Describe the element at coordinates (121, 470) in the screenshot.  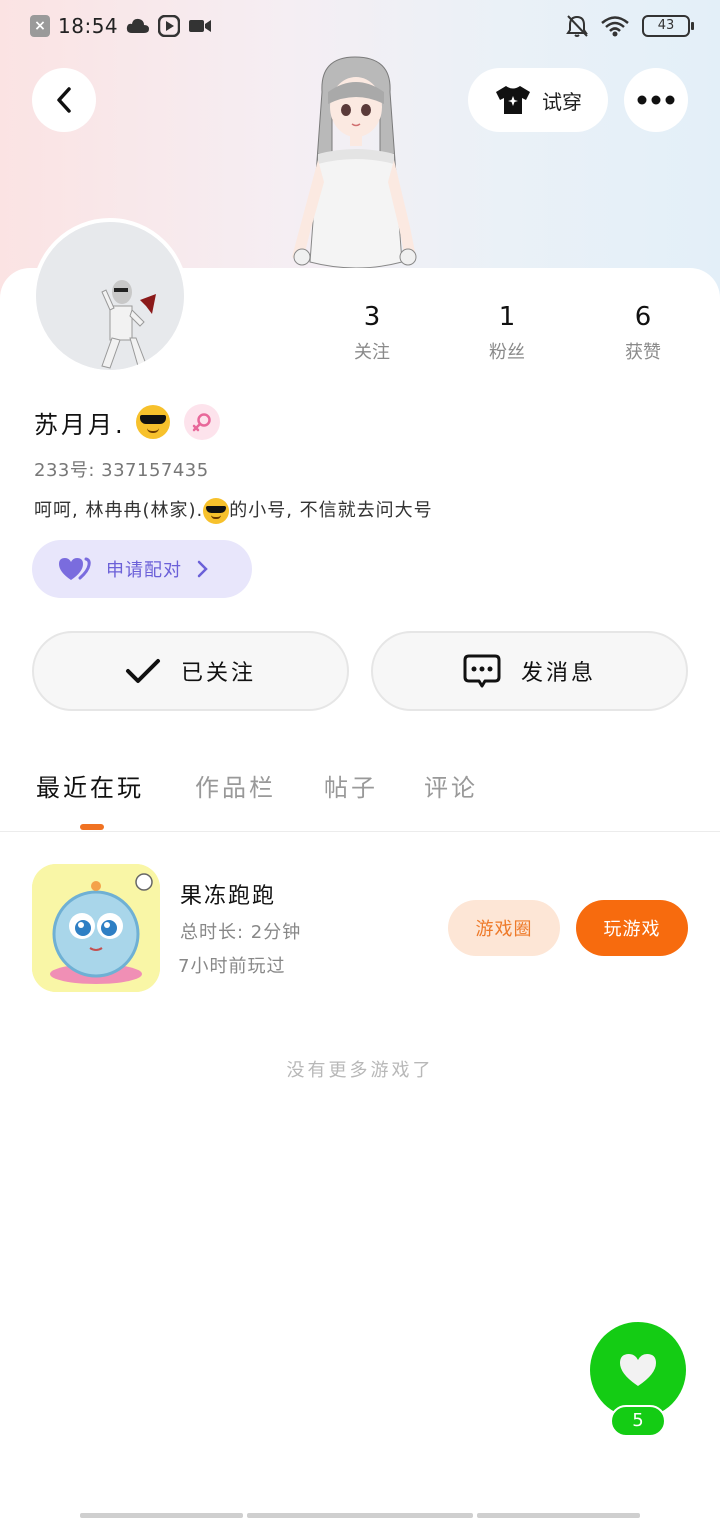
I see `user-id: 233号: 337157435` at that location.